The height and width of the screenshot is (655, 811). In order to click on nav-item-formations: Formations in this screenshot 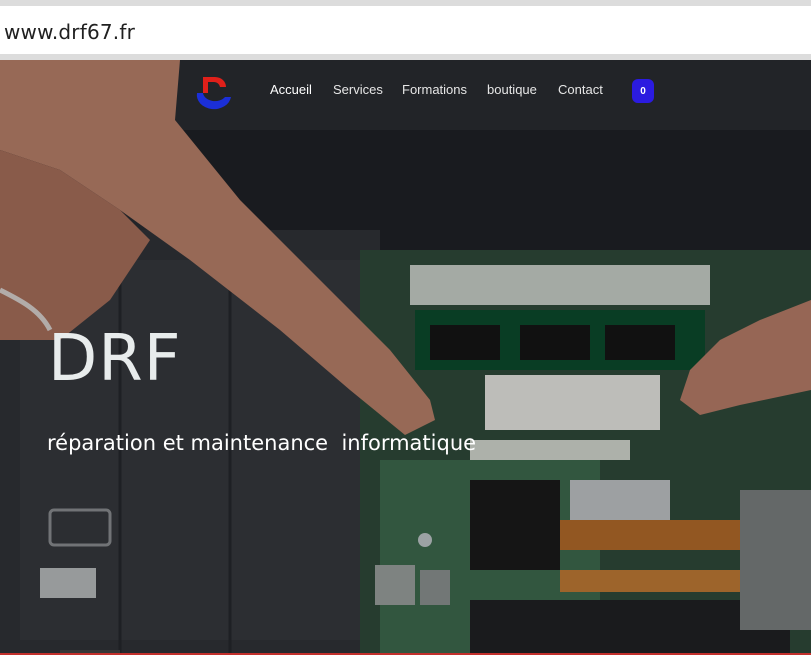, I will do `click(434, 89)`.